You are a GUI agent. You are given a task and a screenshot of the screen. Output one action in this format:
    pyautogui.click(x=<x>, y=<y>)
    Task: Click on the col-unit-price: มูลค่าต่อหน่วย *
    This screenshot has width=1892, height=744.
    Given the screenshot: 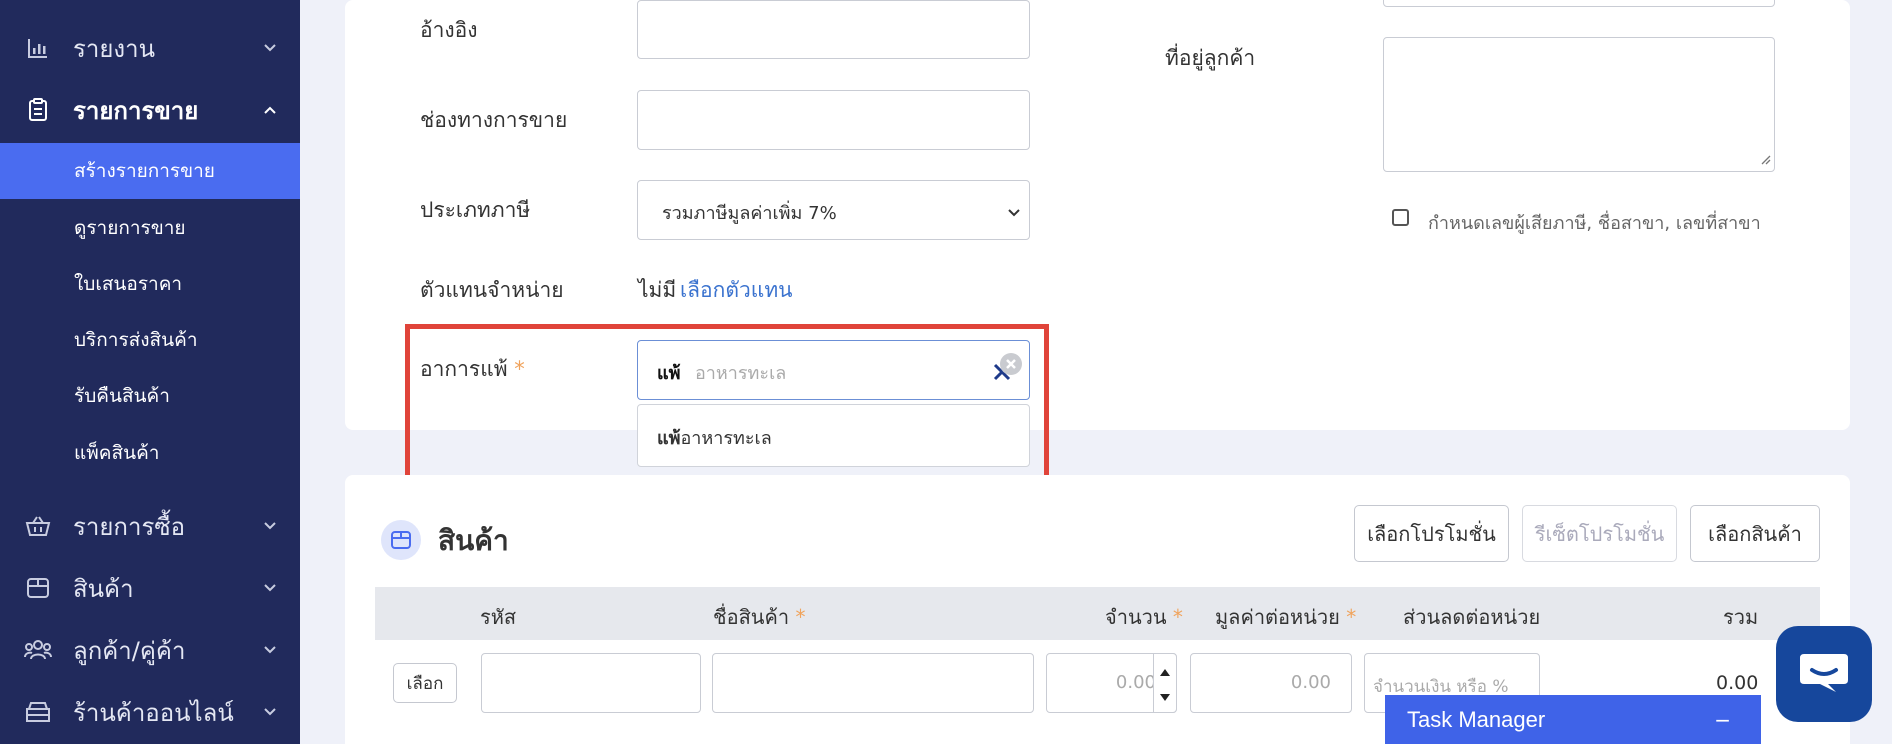 What is the action you would take?
    pyautogui.click(x=1286, y=617)
    